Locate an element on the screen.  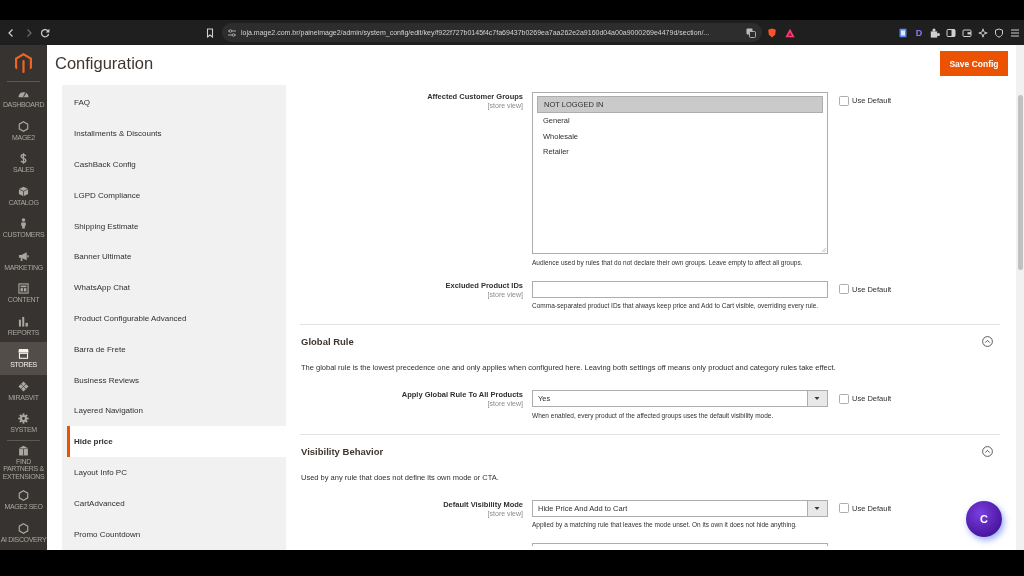
page-icon is located at coordinates (903, 32).